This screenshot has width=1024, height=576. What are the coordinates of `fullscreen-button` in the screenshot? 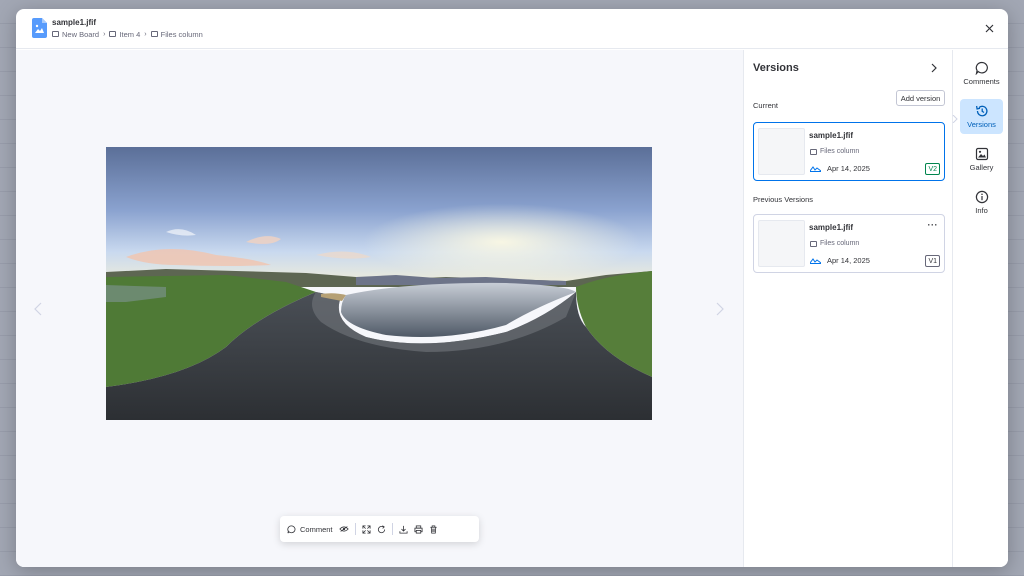 It's located at (366, 529).